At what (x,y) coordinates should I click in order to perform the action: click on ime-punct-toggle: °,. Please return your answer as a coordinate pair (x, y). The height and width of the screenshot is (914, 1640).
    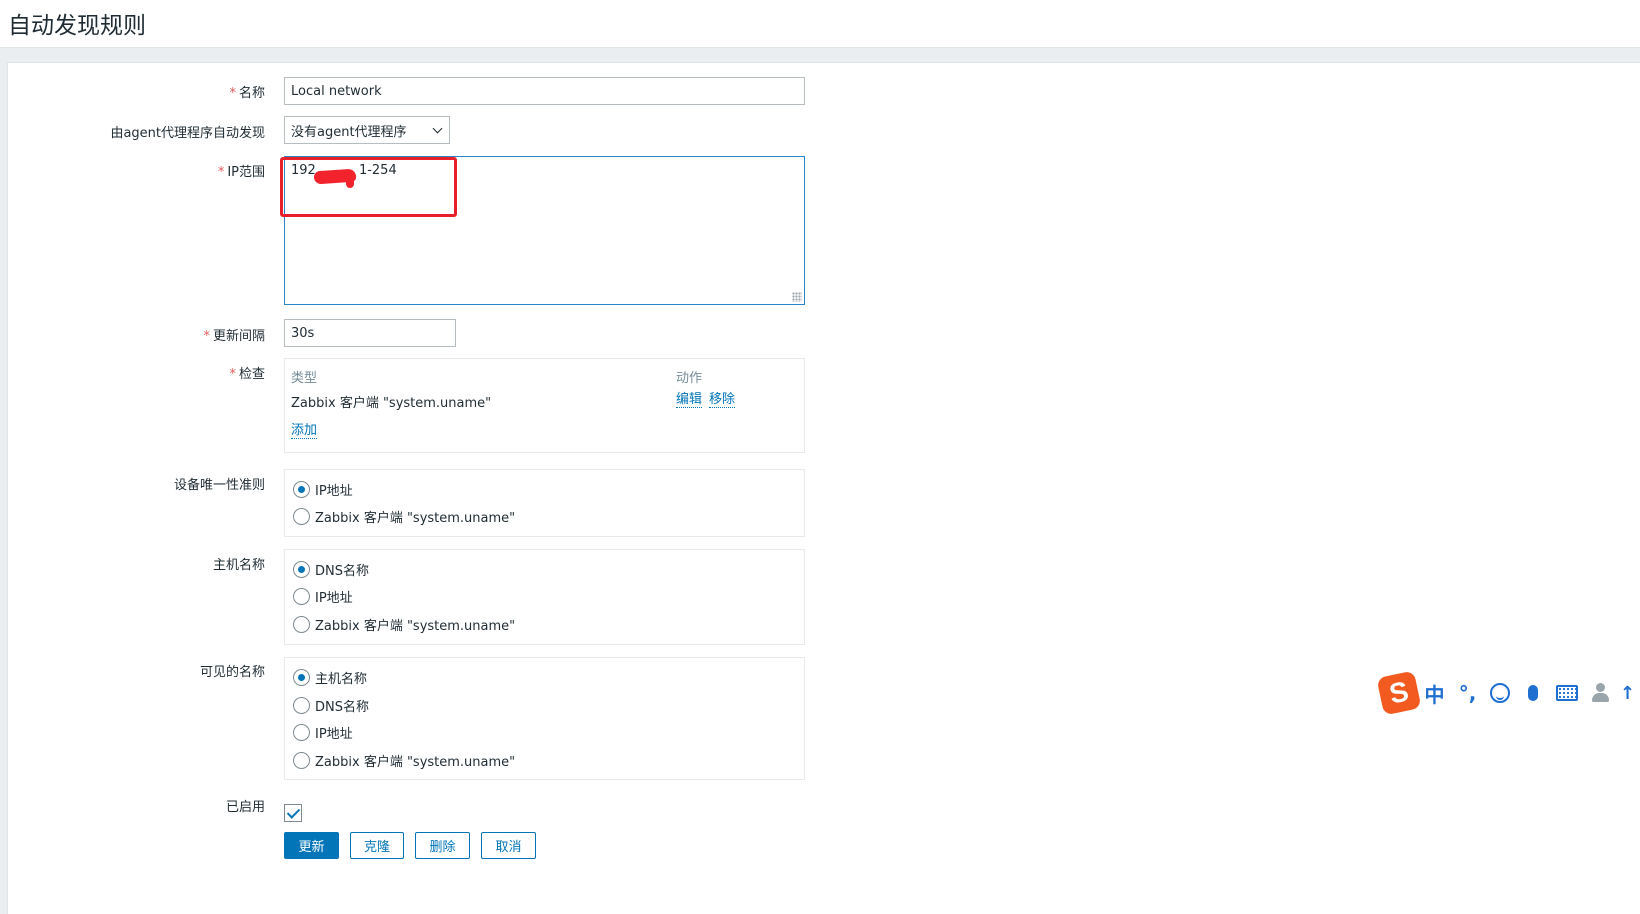
    Looking at the image, I should click on (1467, 693).